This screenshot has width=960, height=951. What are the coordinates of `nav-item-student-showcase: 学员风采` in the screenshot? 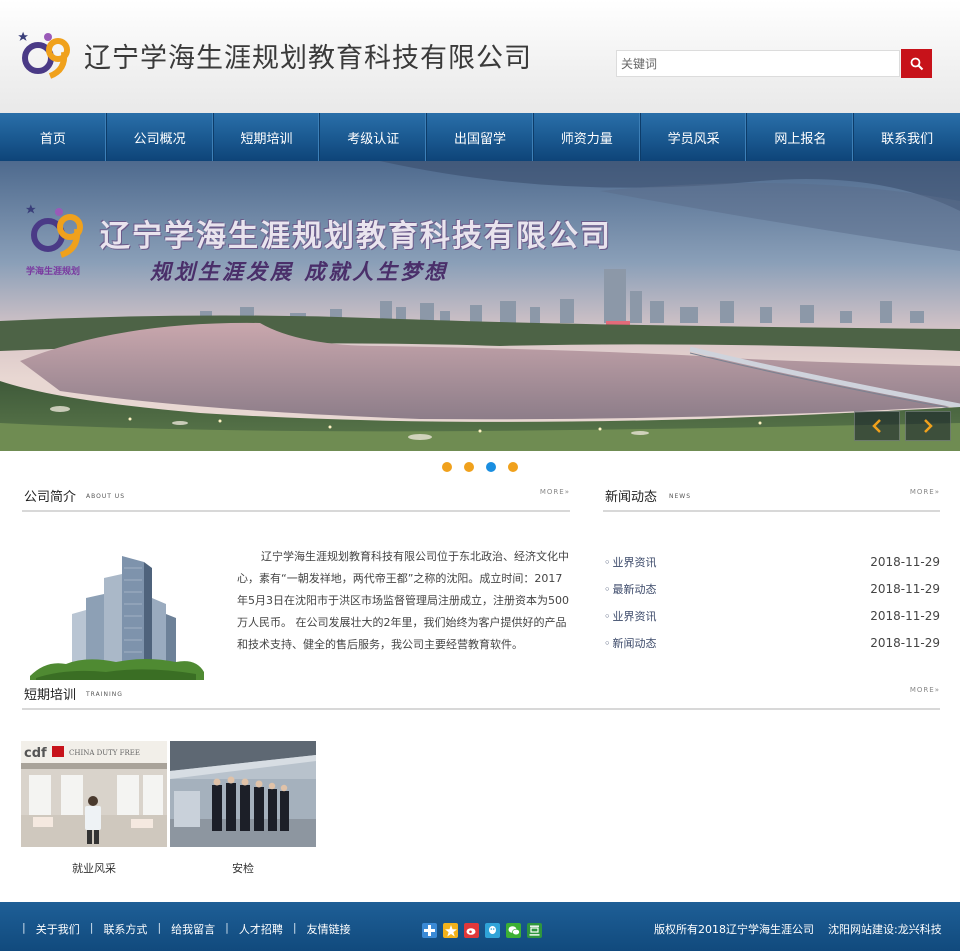 It's located at (694, 137).